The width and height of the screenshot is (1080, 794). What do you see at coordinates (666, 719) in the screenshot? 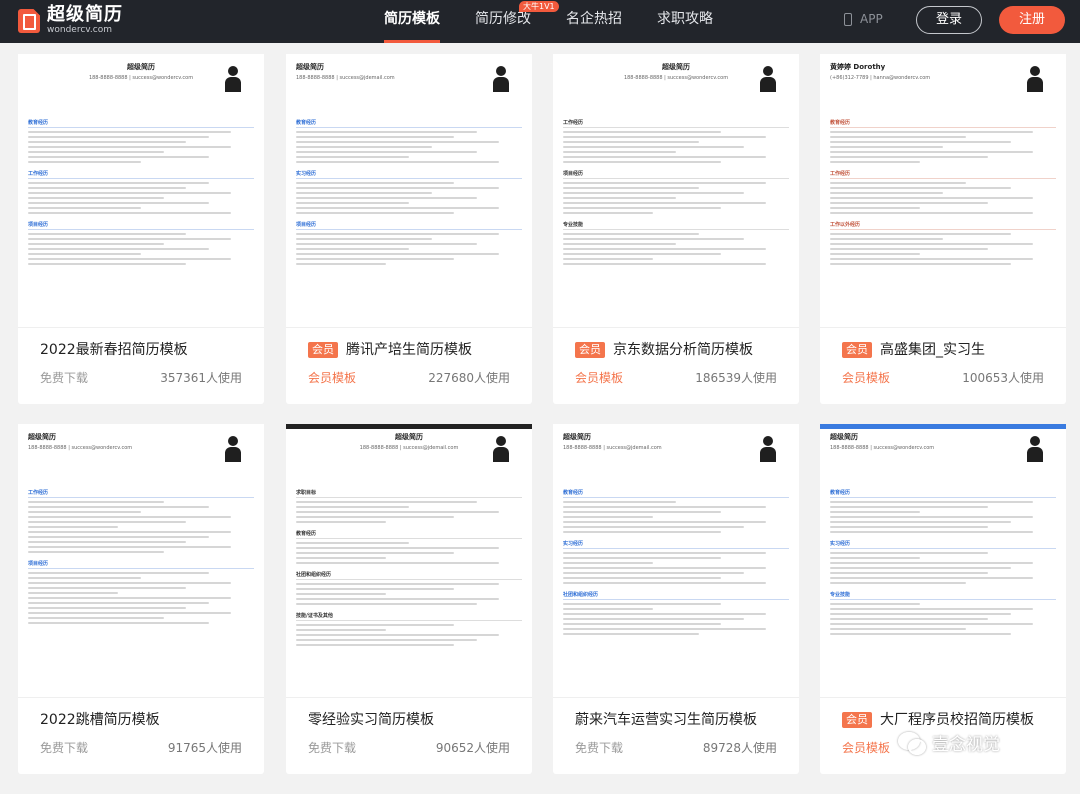
I see `template-title: 蔚来汽车运营实习生简历模板` at bounding box center [666, 719].